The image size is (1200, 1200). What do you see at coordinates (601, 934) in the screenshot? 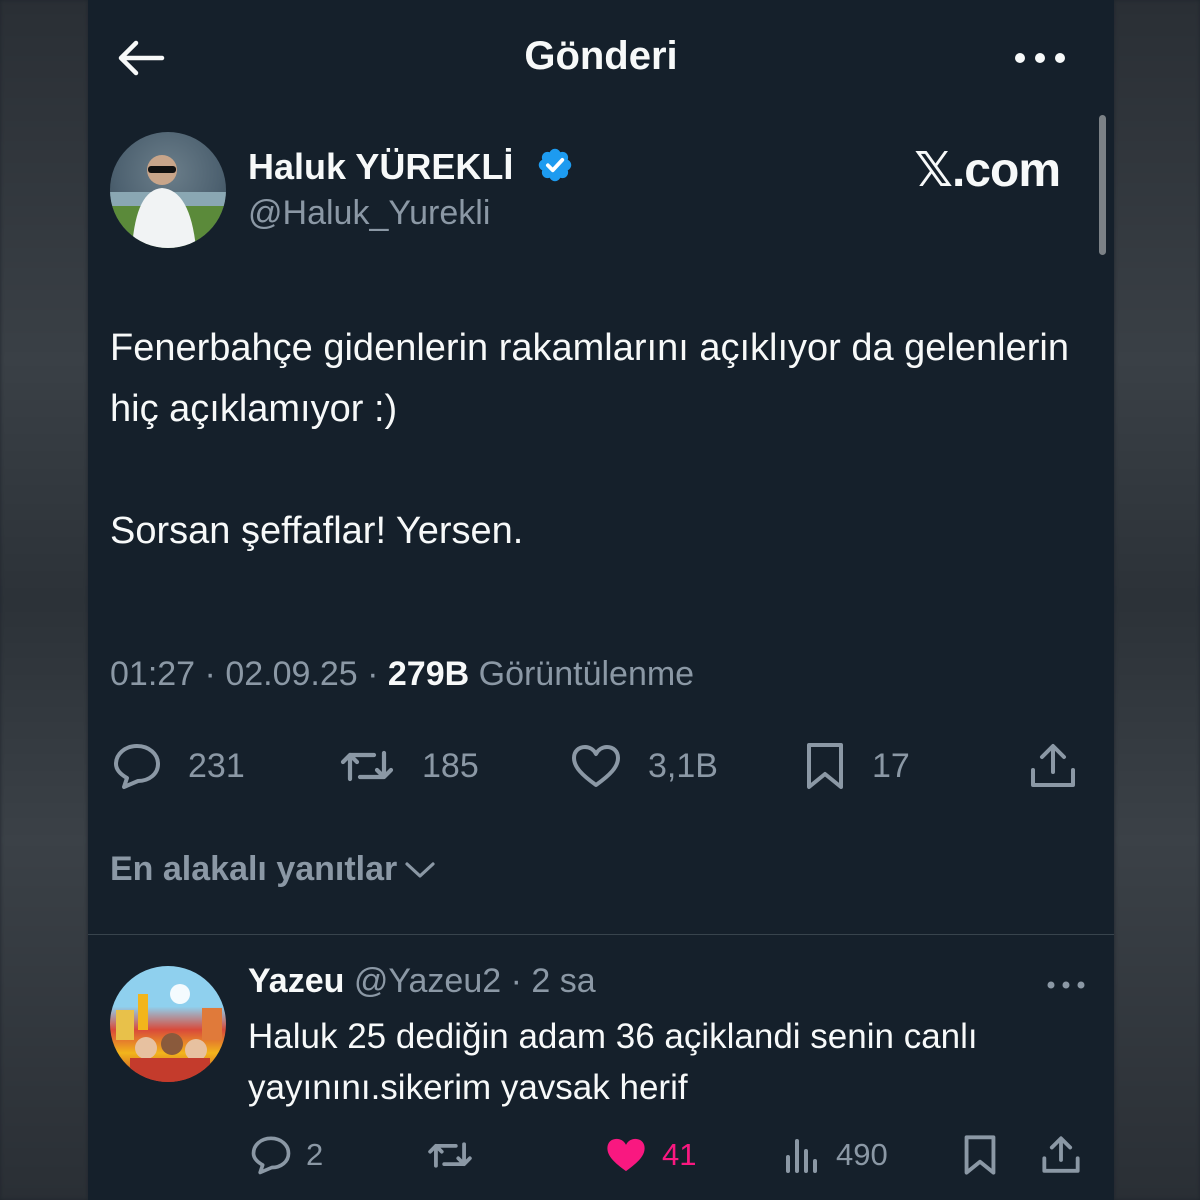
I see `divider` at bounding box center [601, 934].